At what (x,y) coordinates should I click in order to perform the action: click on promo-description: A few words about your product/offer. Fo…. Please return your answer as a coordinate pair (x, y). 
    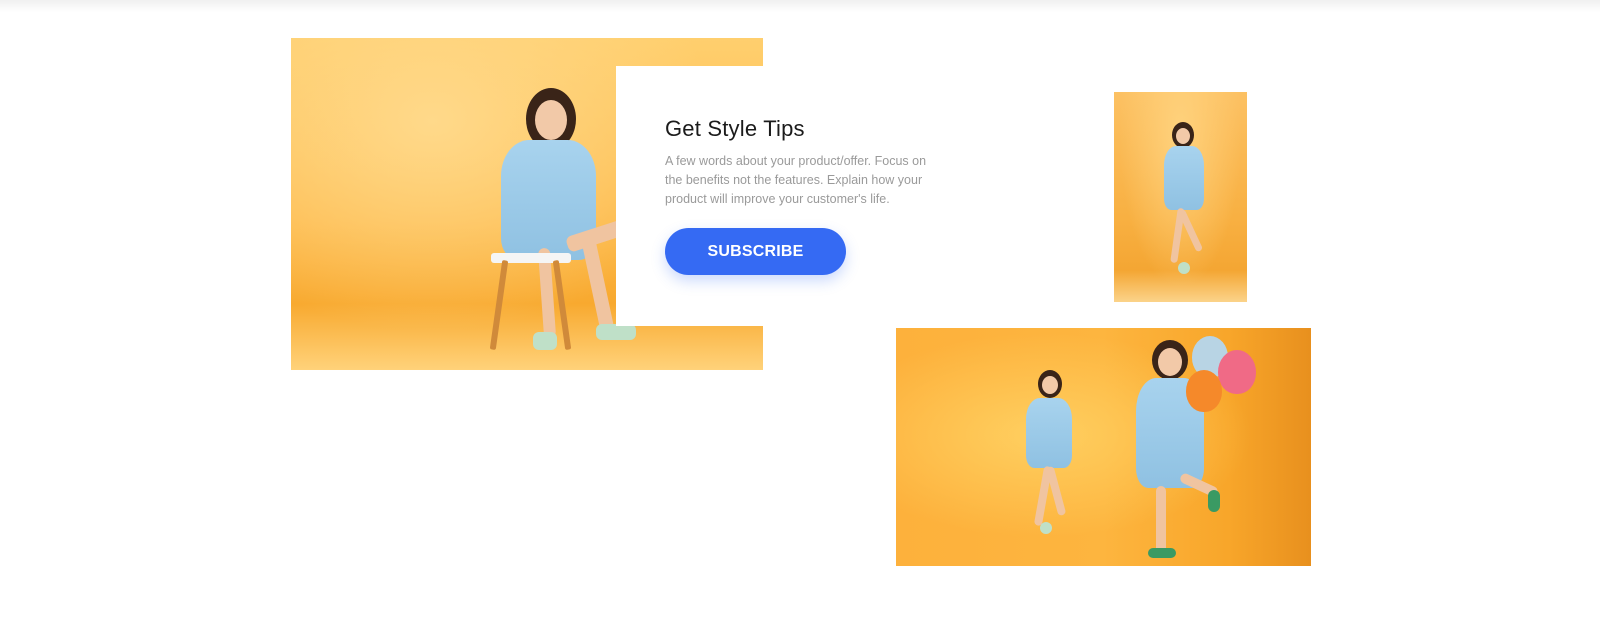
    Looking at the image, I should click on (796, 180).